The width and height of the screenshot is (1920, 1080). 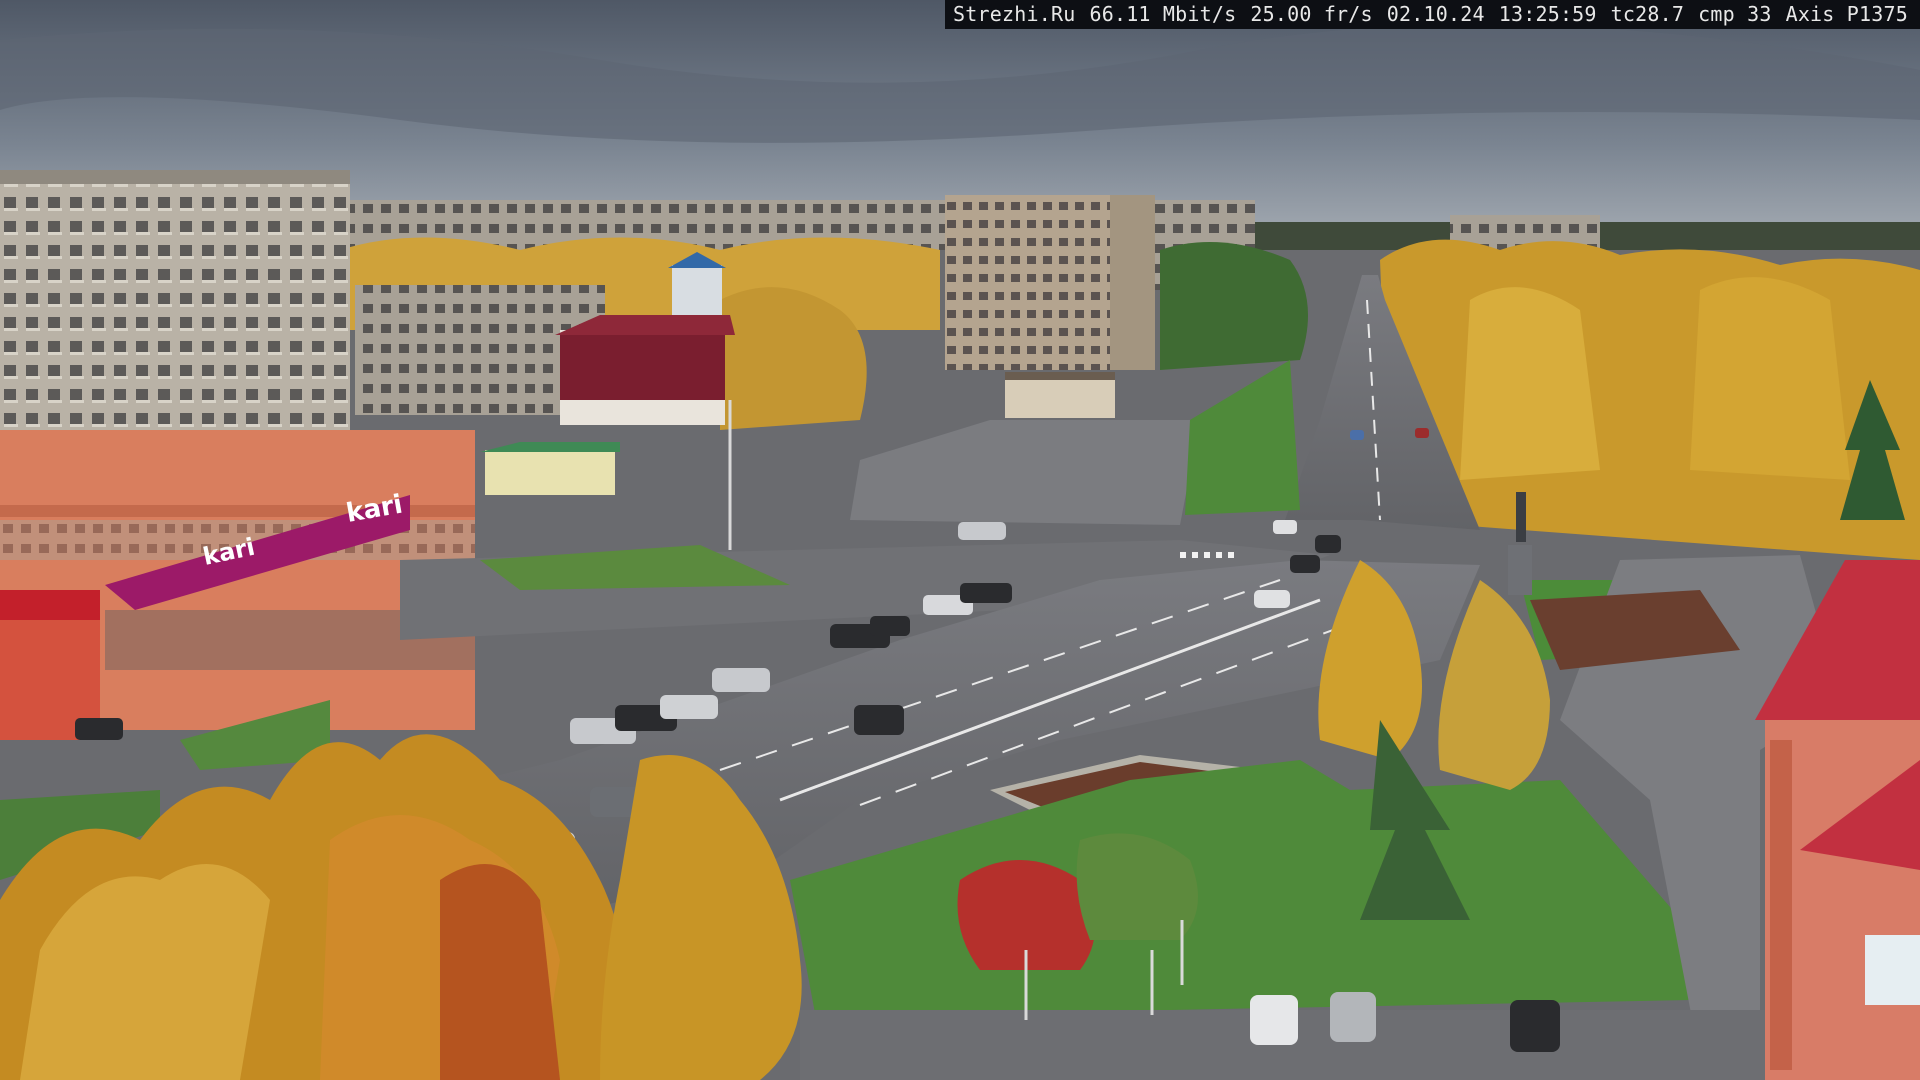 I want to click on monument-pedestal, so click(x=1520, y=570).